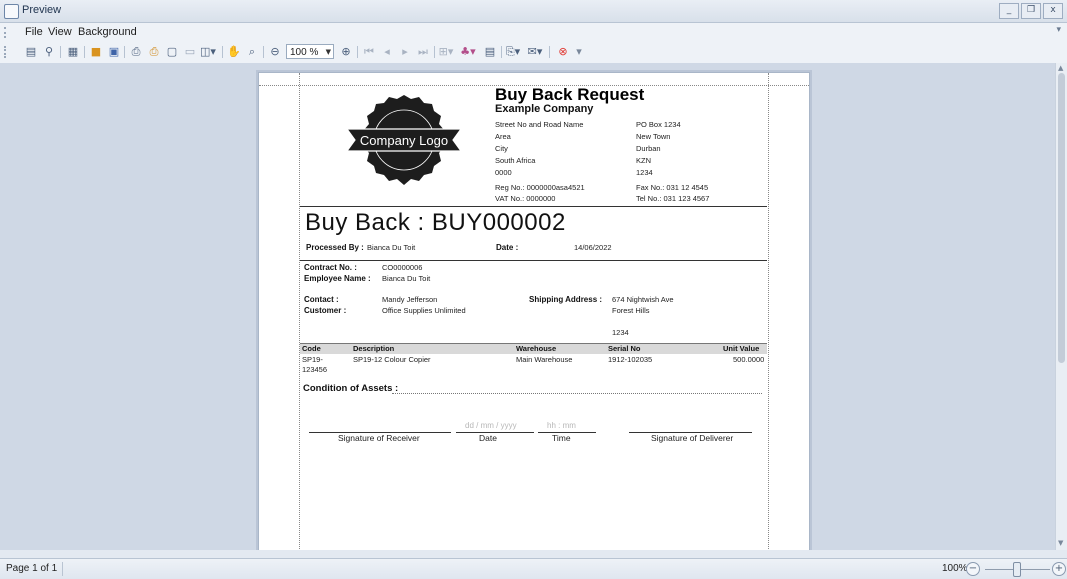  What do you see at coordinates (208, 52) in the screenshot?
I see `scale-icon: ◫▾` at bounding box center [208, 52].